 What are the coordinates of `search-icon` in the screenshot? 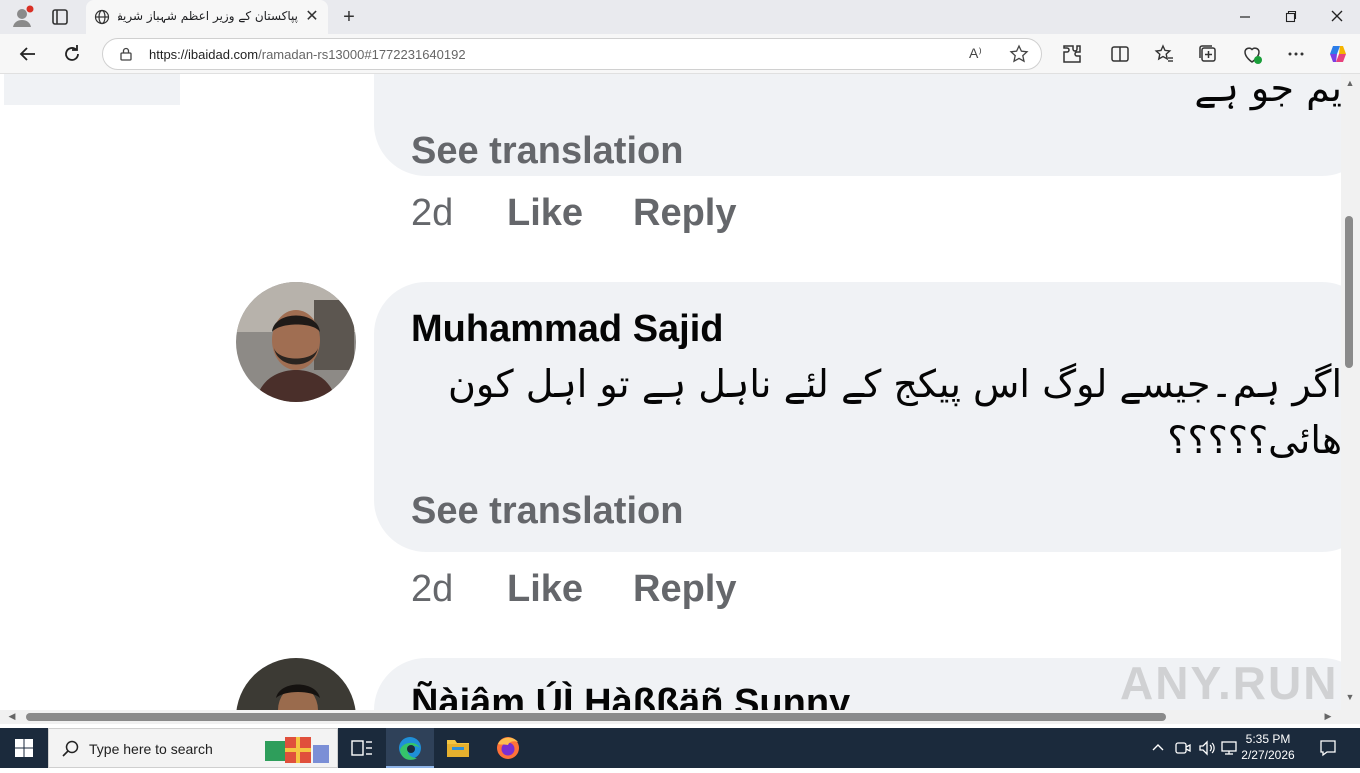 It's located at (71, 749).